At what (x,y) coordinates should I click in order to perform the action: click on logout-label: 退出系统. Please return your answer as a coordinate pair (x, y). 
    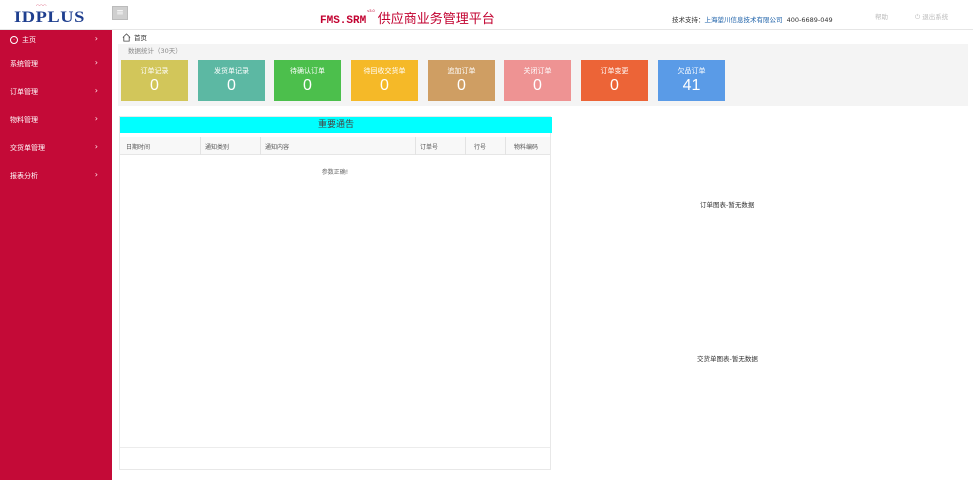
    Looking at the image, I should click on (935, 17).